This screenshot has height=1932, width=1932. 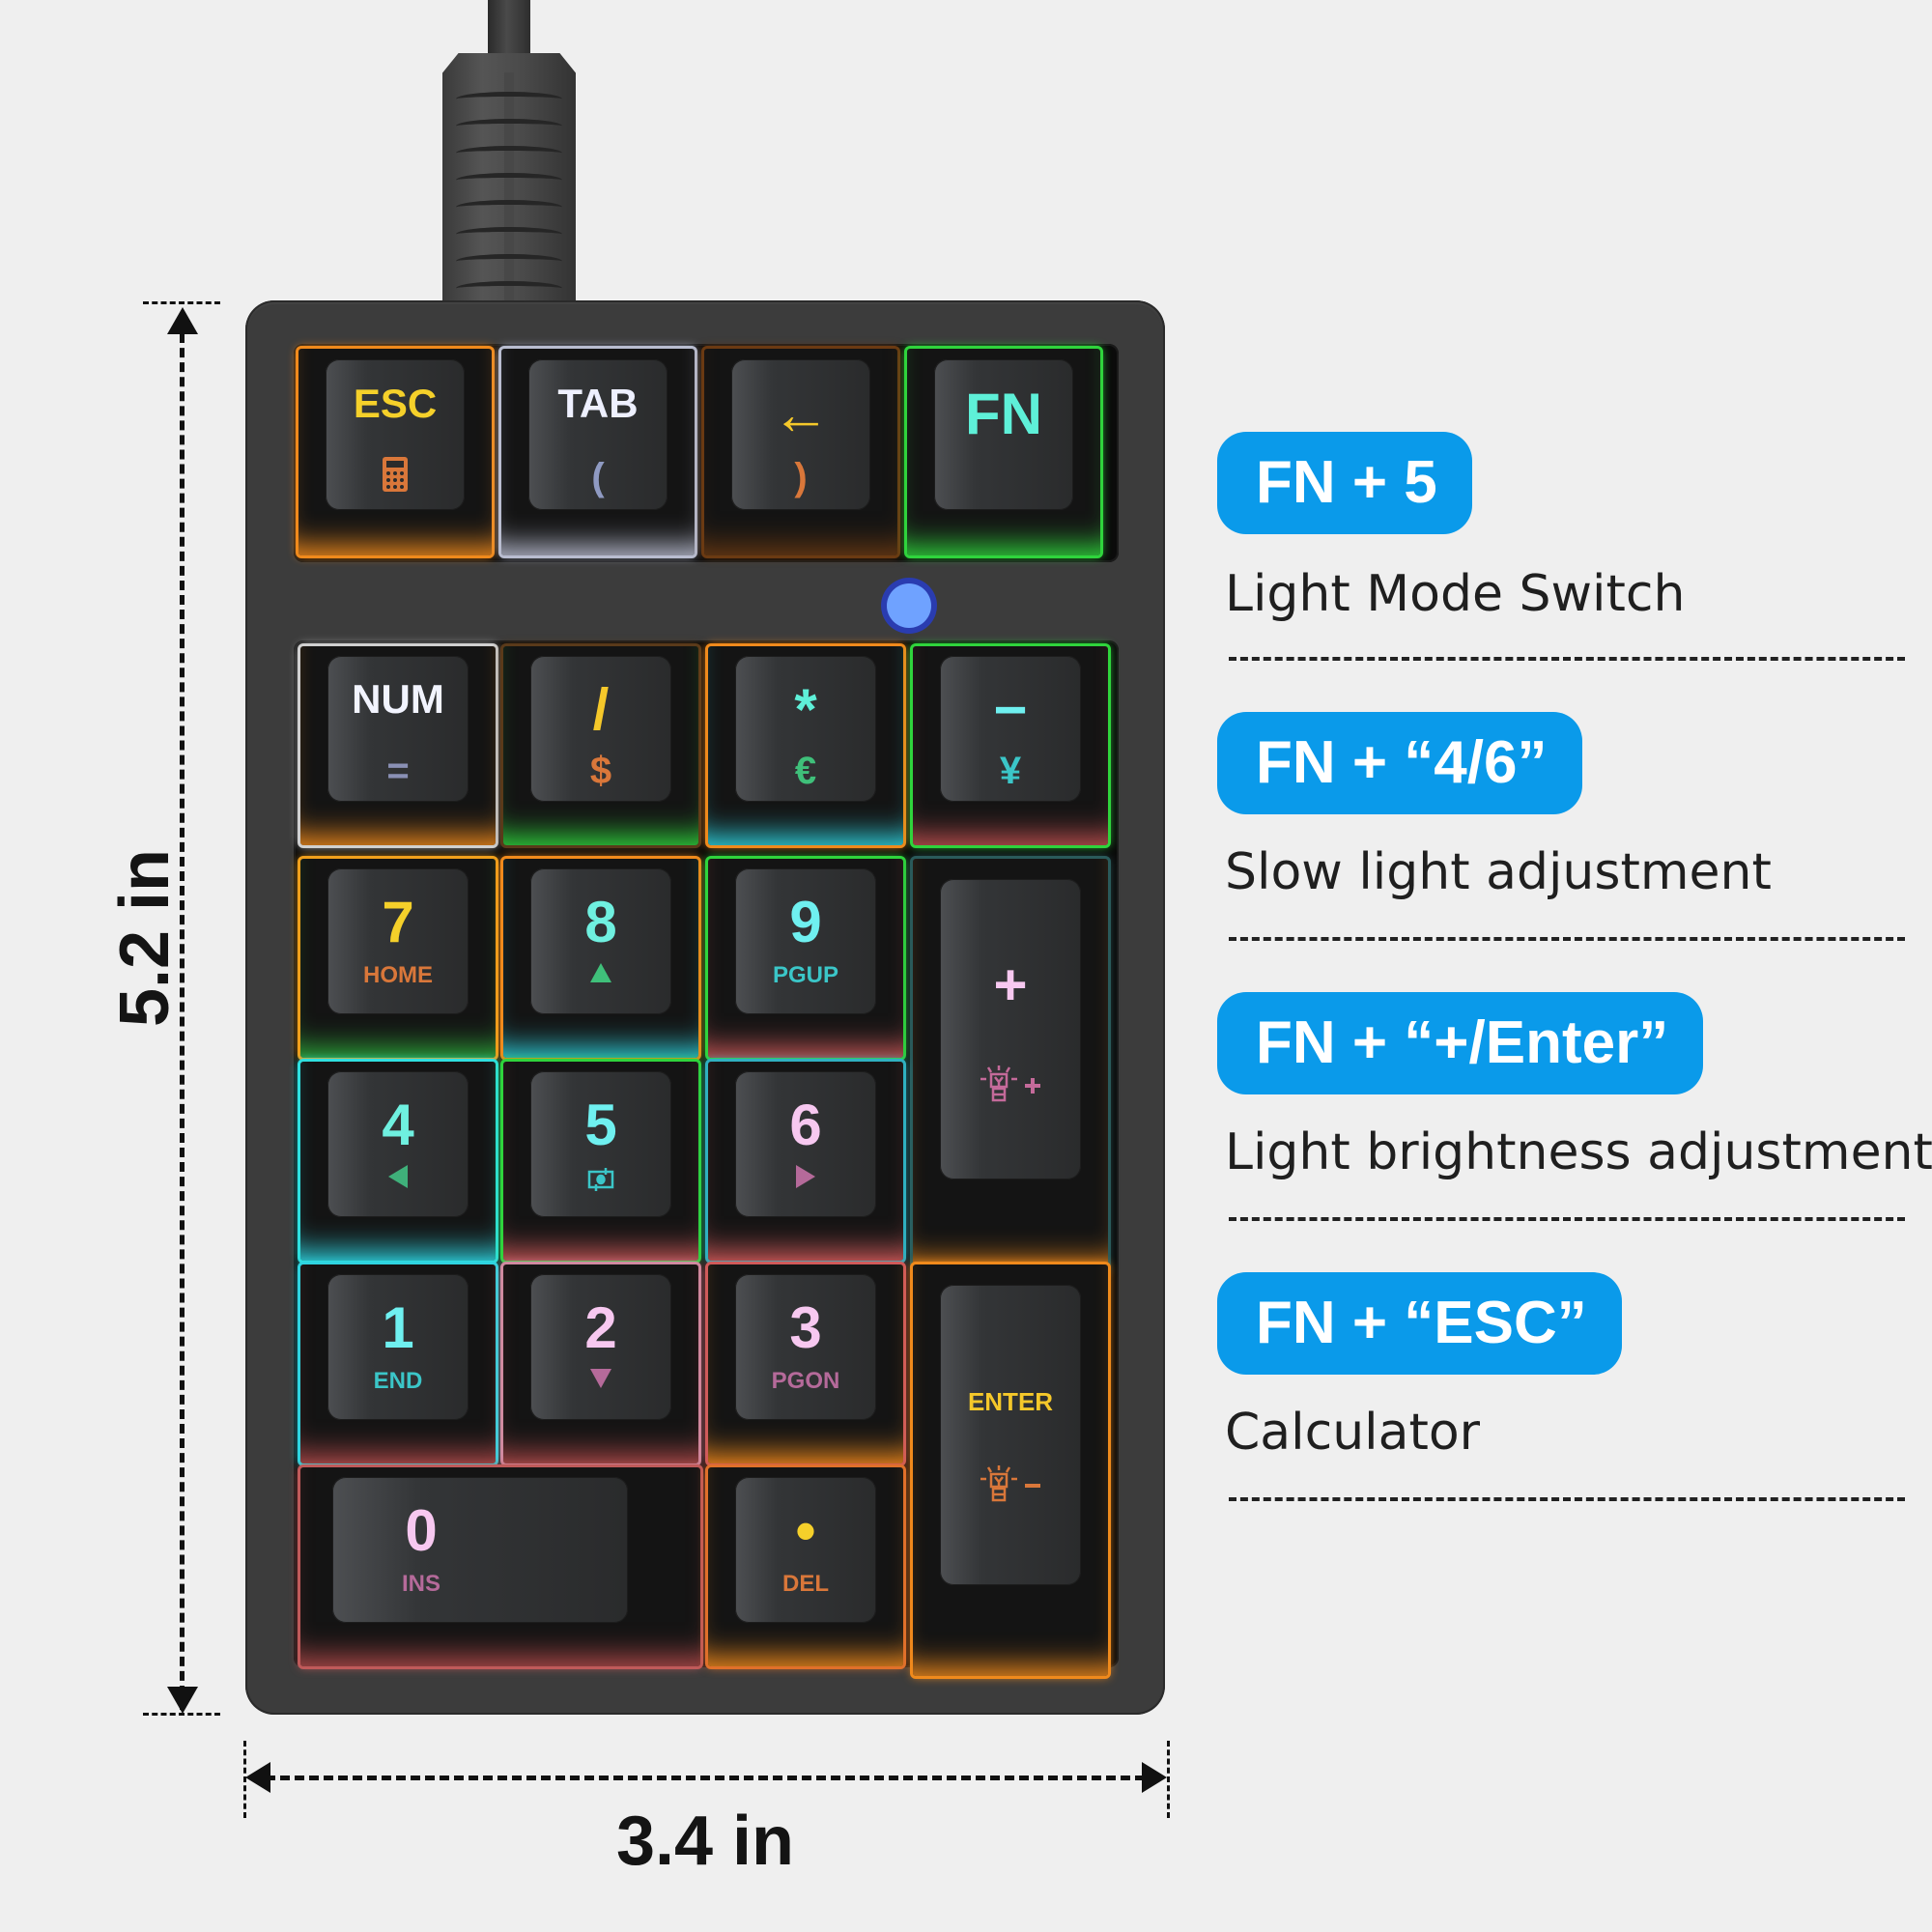 What do you see at coordinates (397, 1179) in the screenshot?
I see `left-triangle-icon` at bounding box center [397, 1179].